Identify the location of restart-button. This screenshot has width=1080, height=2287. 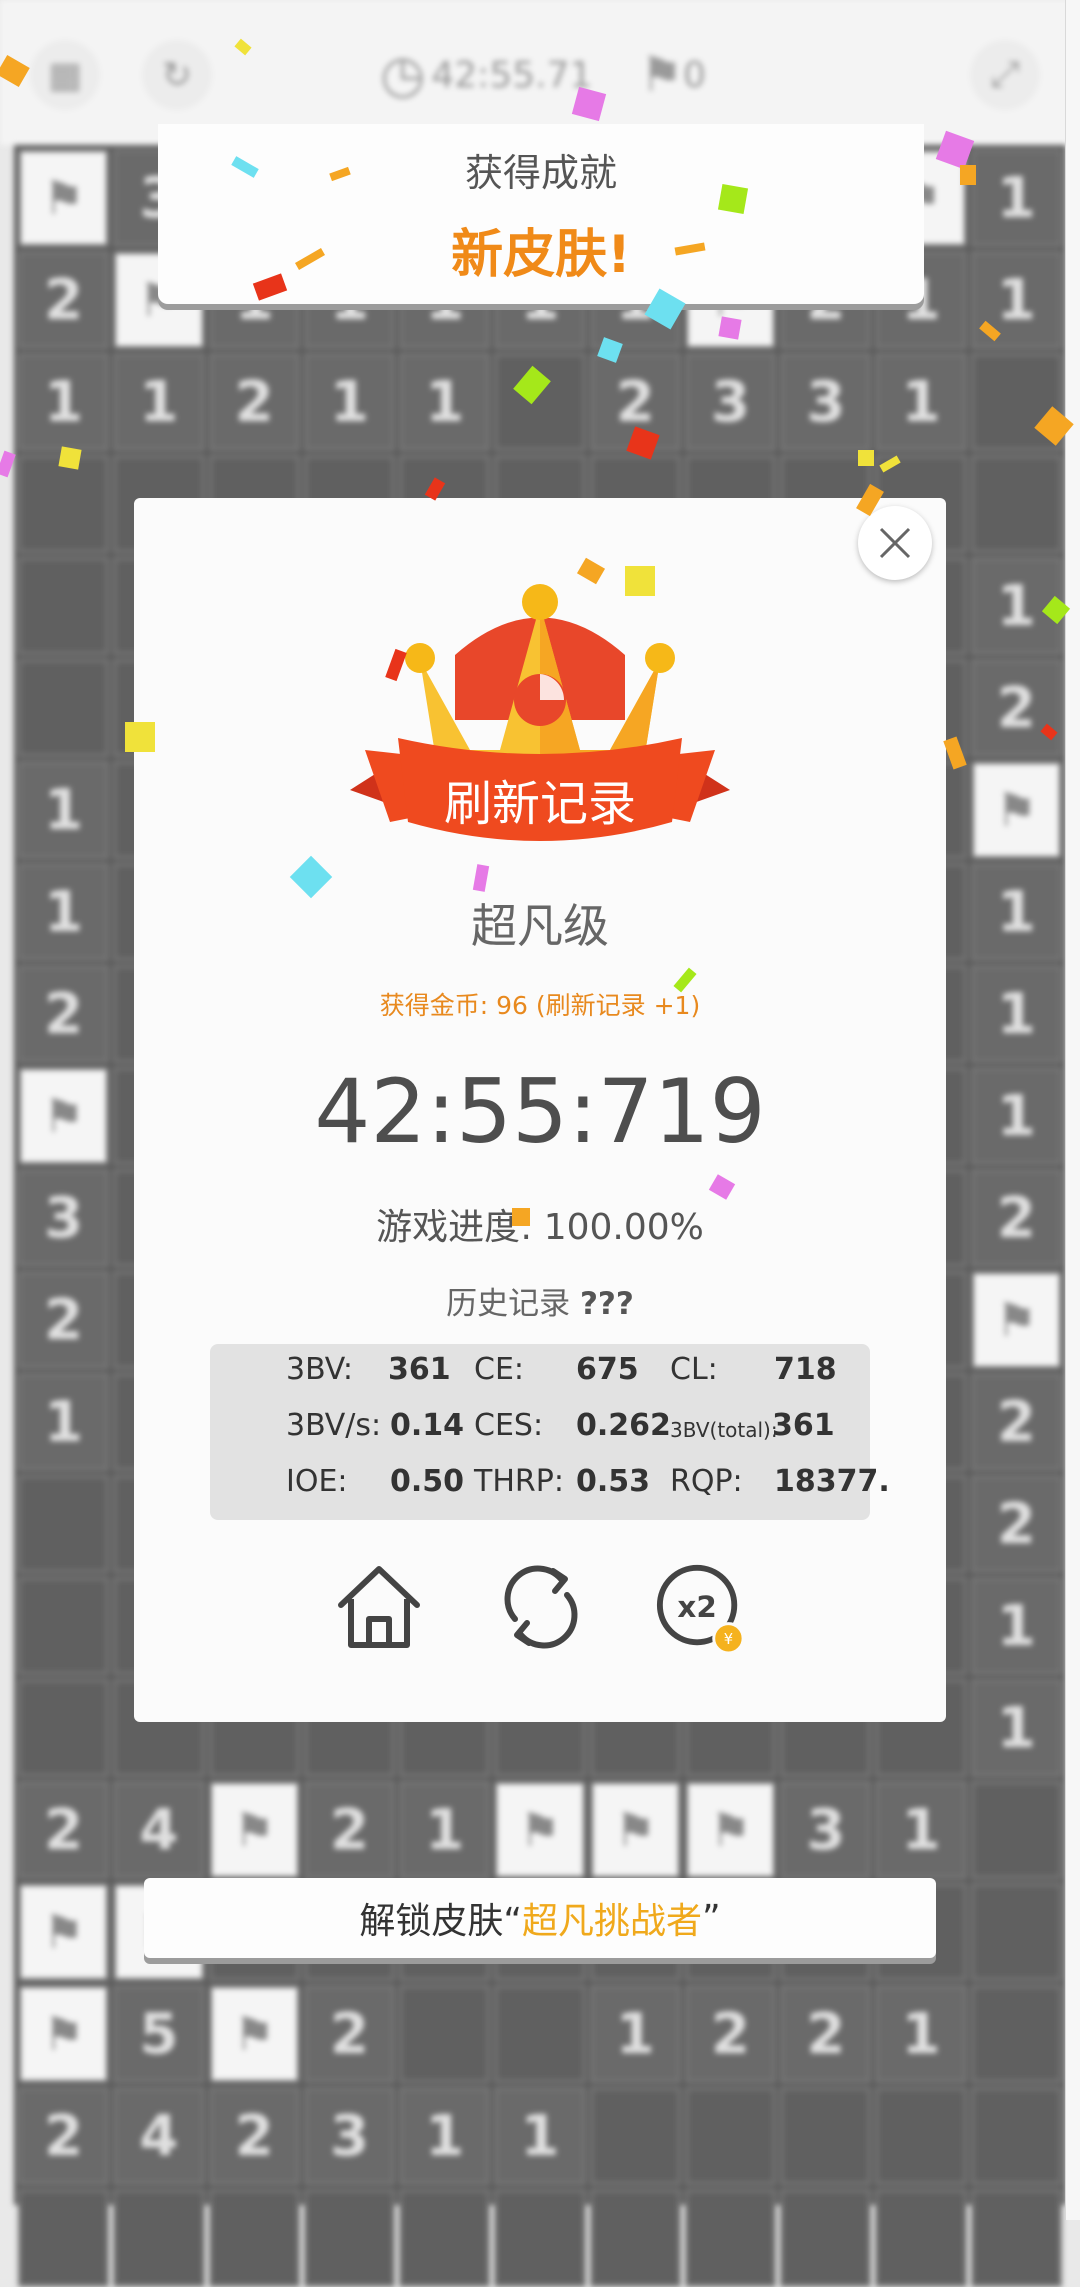
(541, 1607).